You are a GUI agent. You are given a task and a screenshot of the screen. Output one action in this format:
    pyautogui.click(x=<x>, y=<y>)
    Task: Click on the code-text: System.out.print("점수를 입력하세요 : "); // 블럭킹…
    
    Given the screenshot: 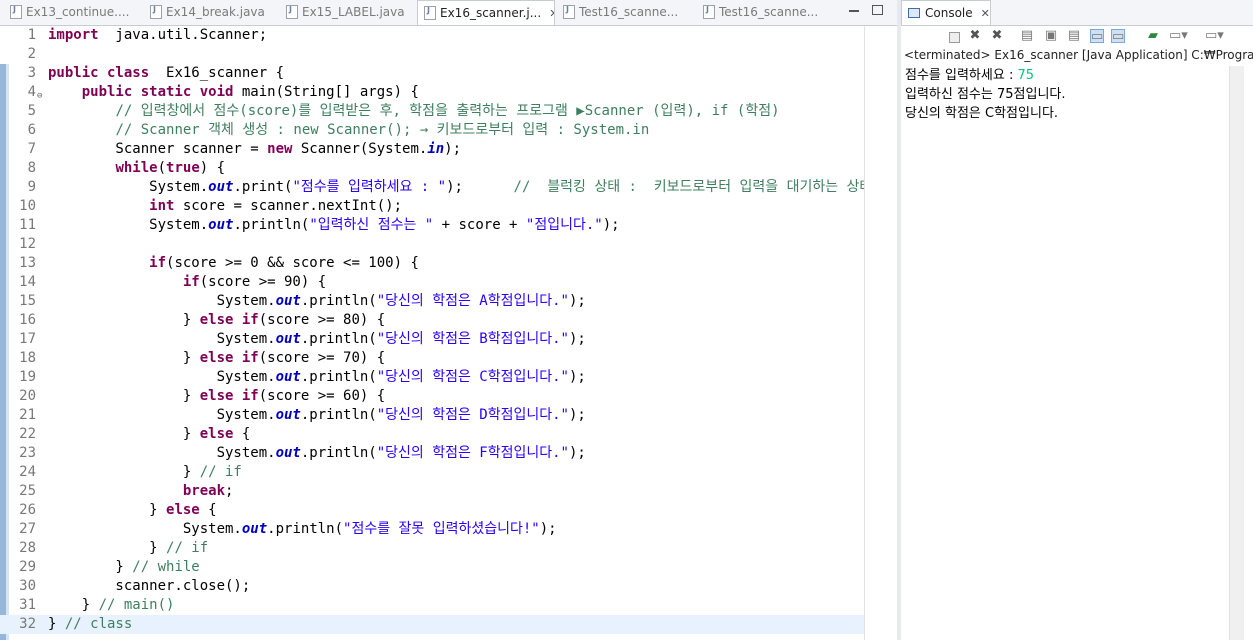 What is the action you would take?
    pyautogui.click(x=460, y=187)
    